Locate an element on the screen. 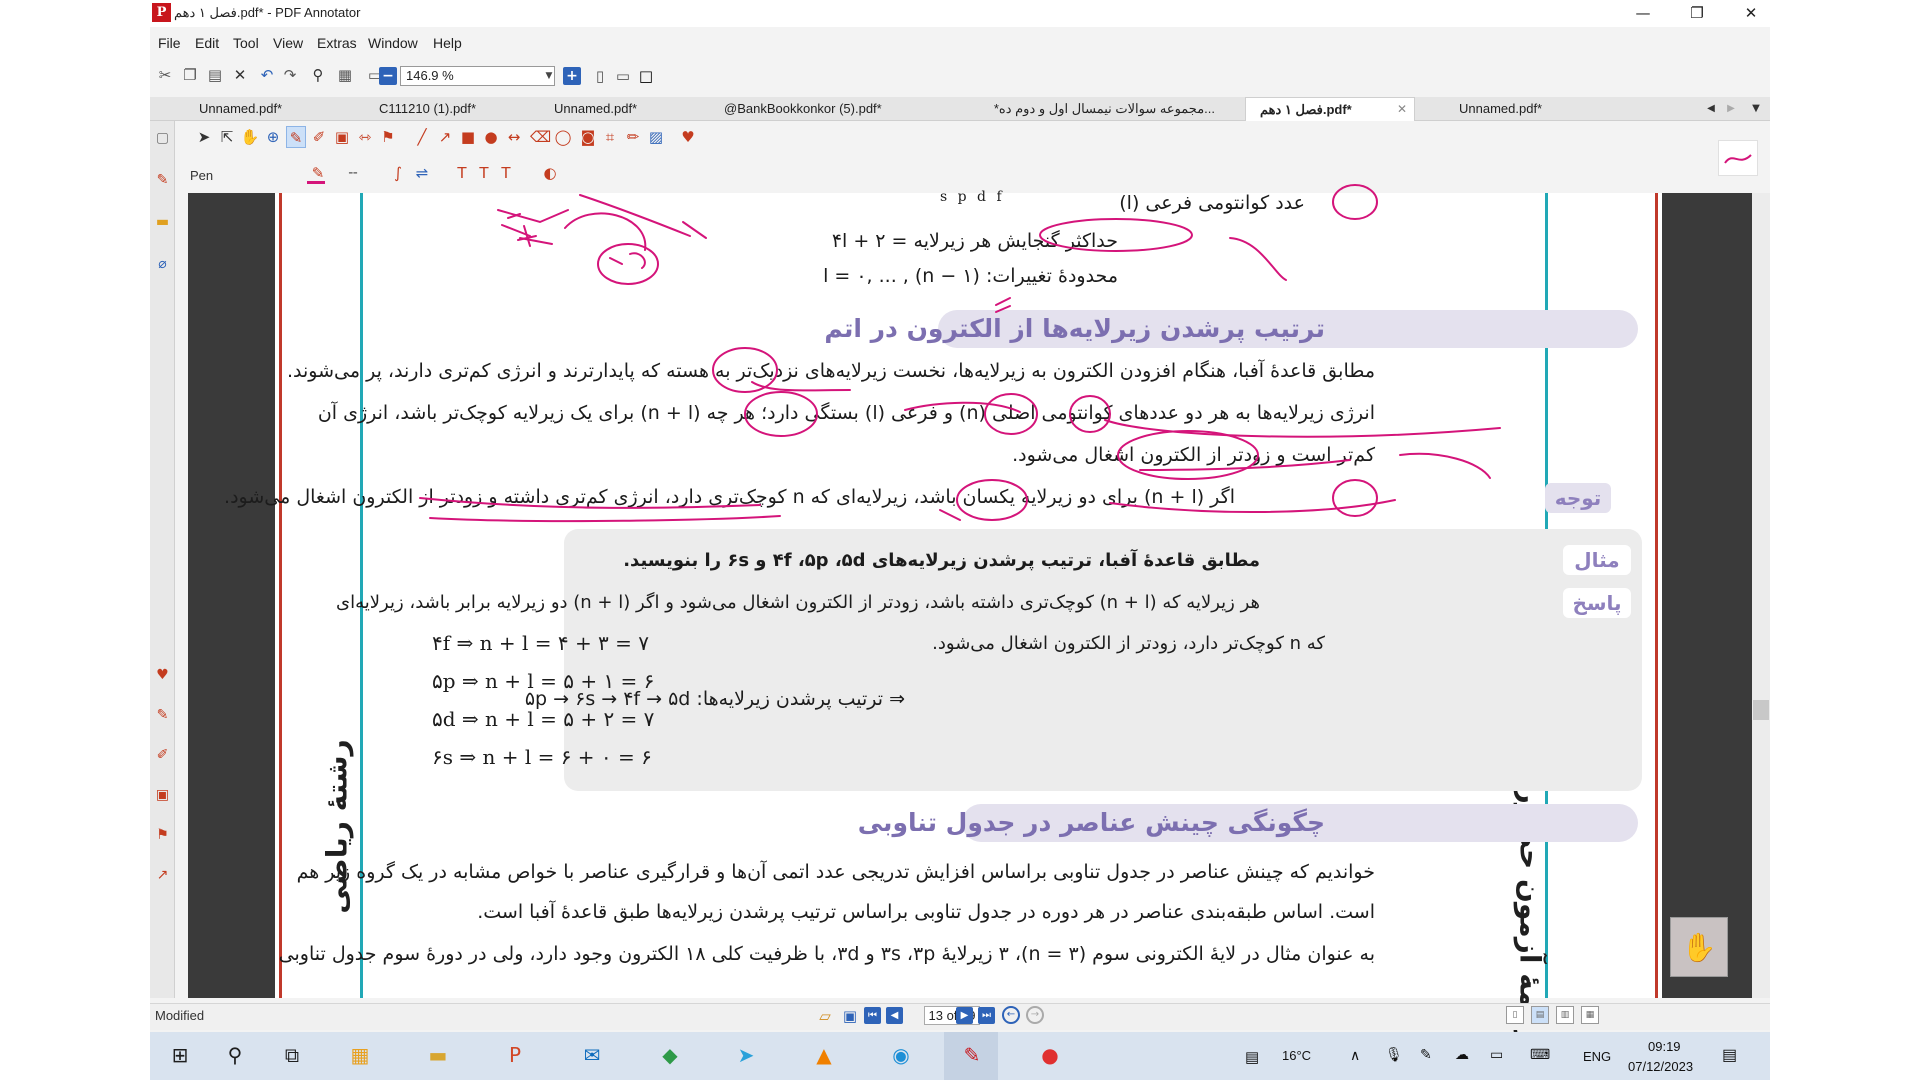 The width and height of the screenshot is (1920, 1080). vlc-icon: ▲ is located at coordinates (824, 1055).